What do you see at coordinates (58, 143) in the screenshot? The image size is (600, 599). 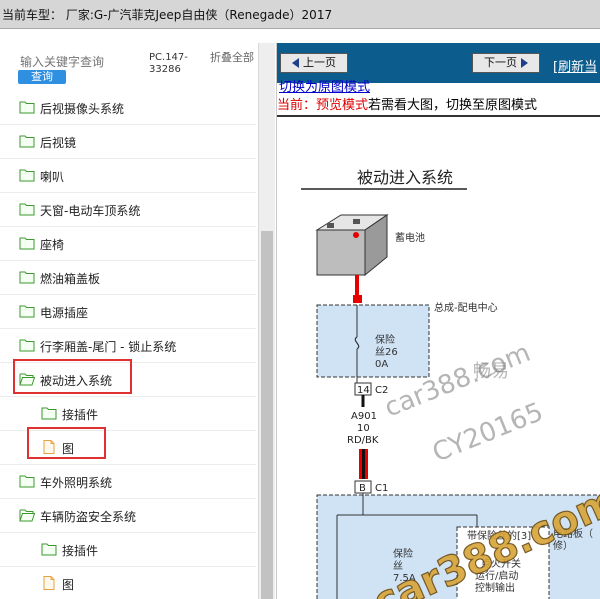 I see `tree-item-label: 后视镜` at bounding box center [58, 143].